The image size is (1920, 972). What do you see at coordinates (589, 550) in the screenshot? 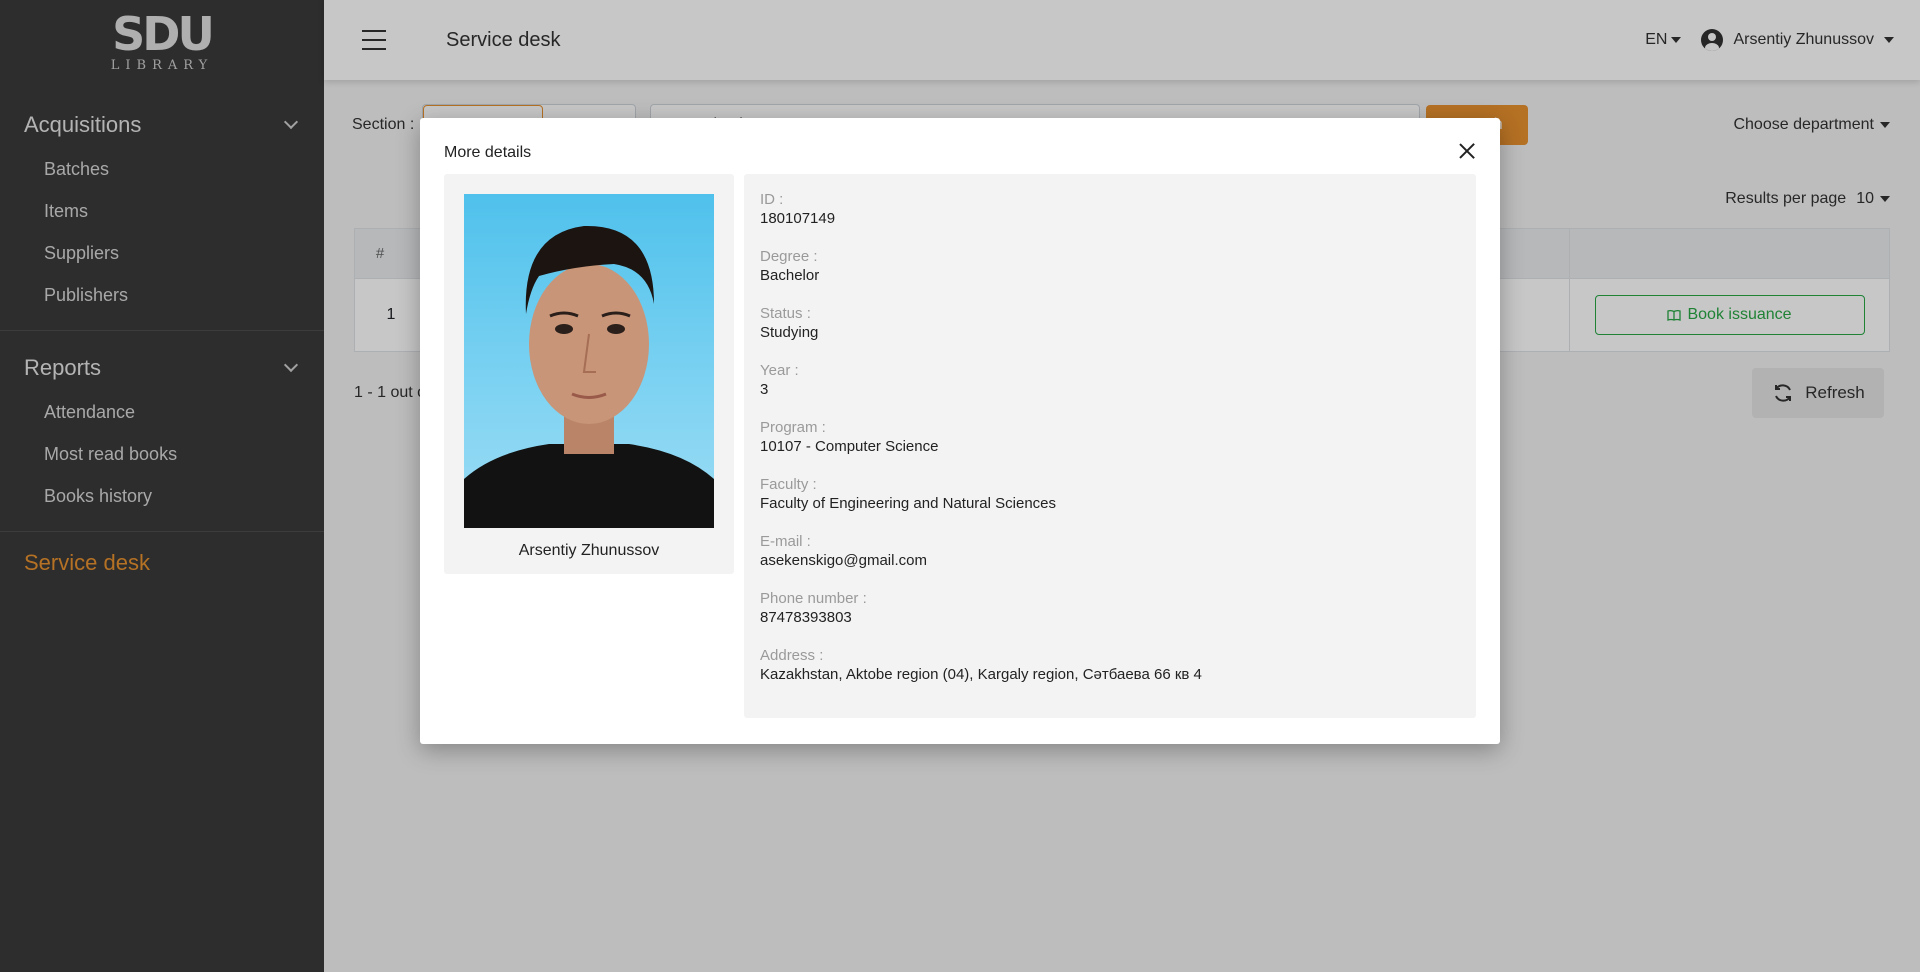
I see `profile-name: Arsentiy Zhunussov` at bounding box center [589, 550].